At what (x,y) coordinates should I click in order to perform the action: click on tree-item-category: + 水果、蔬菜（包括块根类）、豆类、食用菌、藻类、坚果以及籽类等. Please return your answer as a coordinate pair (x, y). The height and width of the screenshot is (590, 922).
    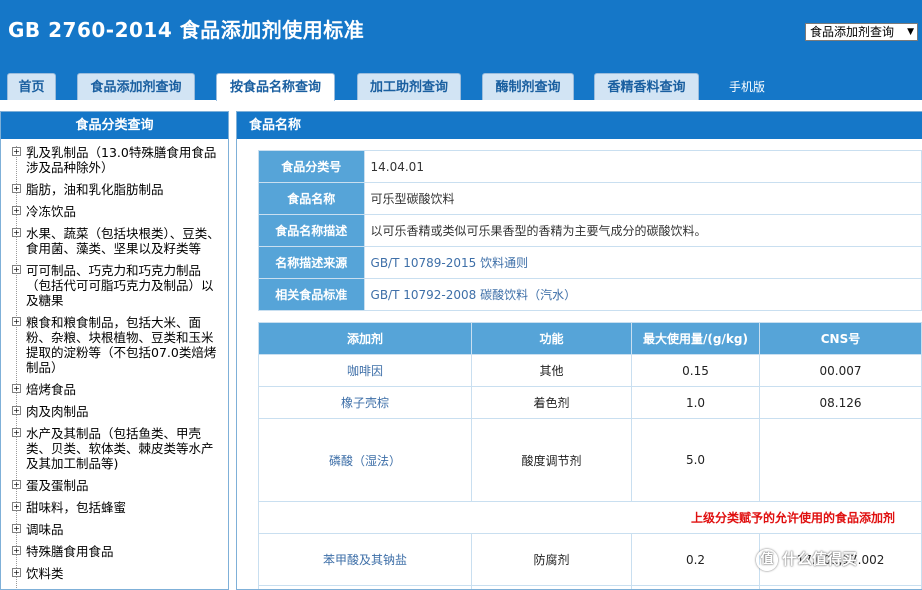
    Looking at the image, I should click on (114, 241).